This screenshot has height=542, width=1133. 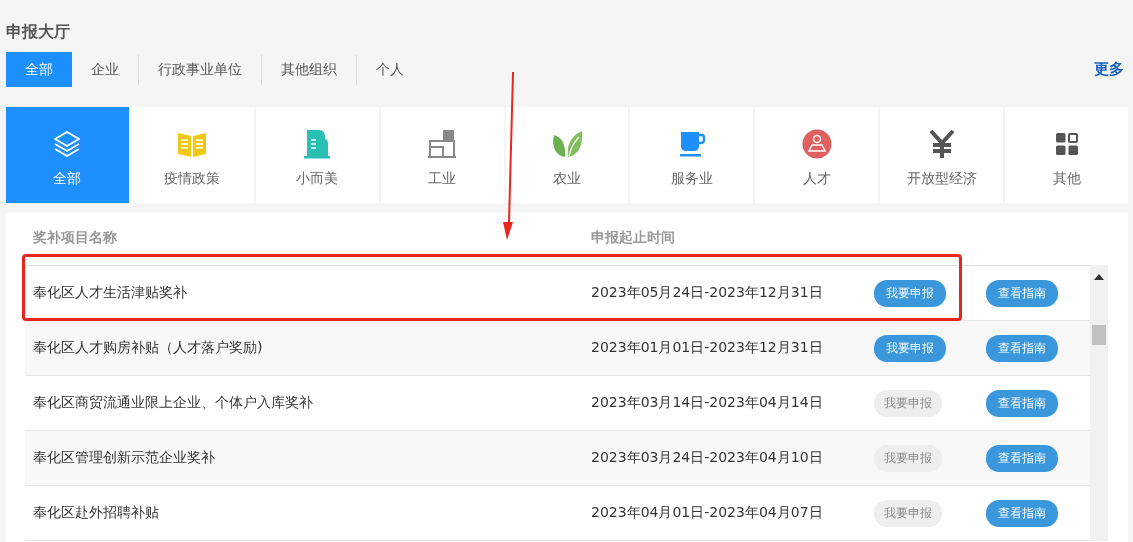 I want to click on category-tile: 开放型经济, so click(x=942, y=155).